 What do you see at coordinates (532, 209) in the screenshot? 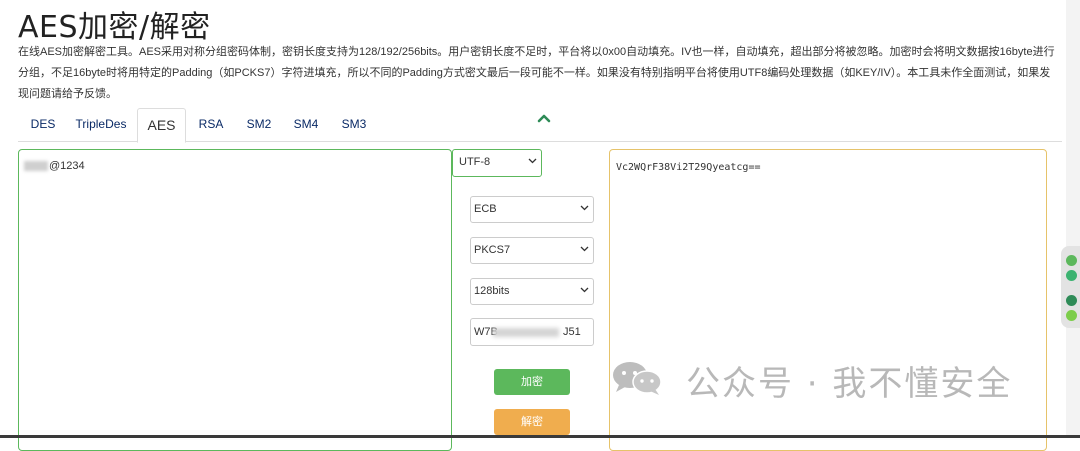
I see `mode-select: ECB` at bounding box center [532, 209].